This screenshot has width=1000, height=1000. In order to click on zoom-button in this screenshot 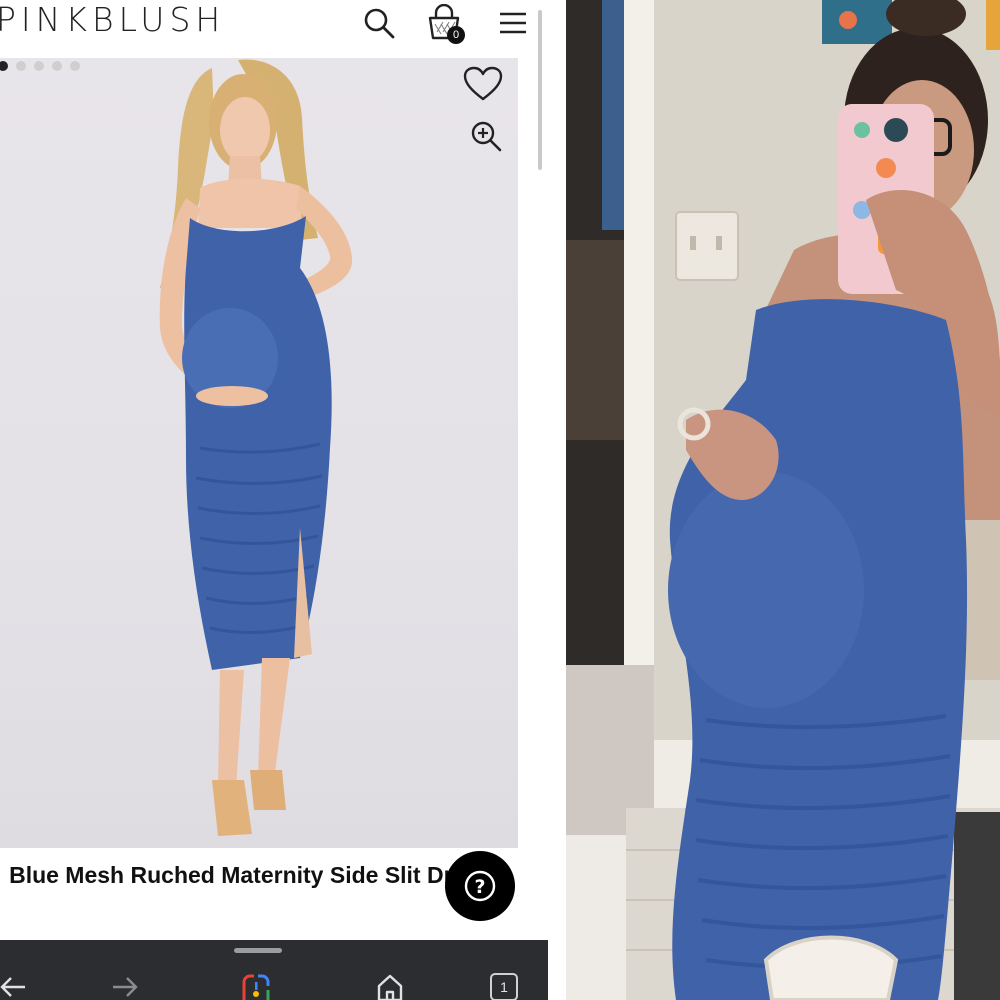, I will do `click(486, 136)`.